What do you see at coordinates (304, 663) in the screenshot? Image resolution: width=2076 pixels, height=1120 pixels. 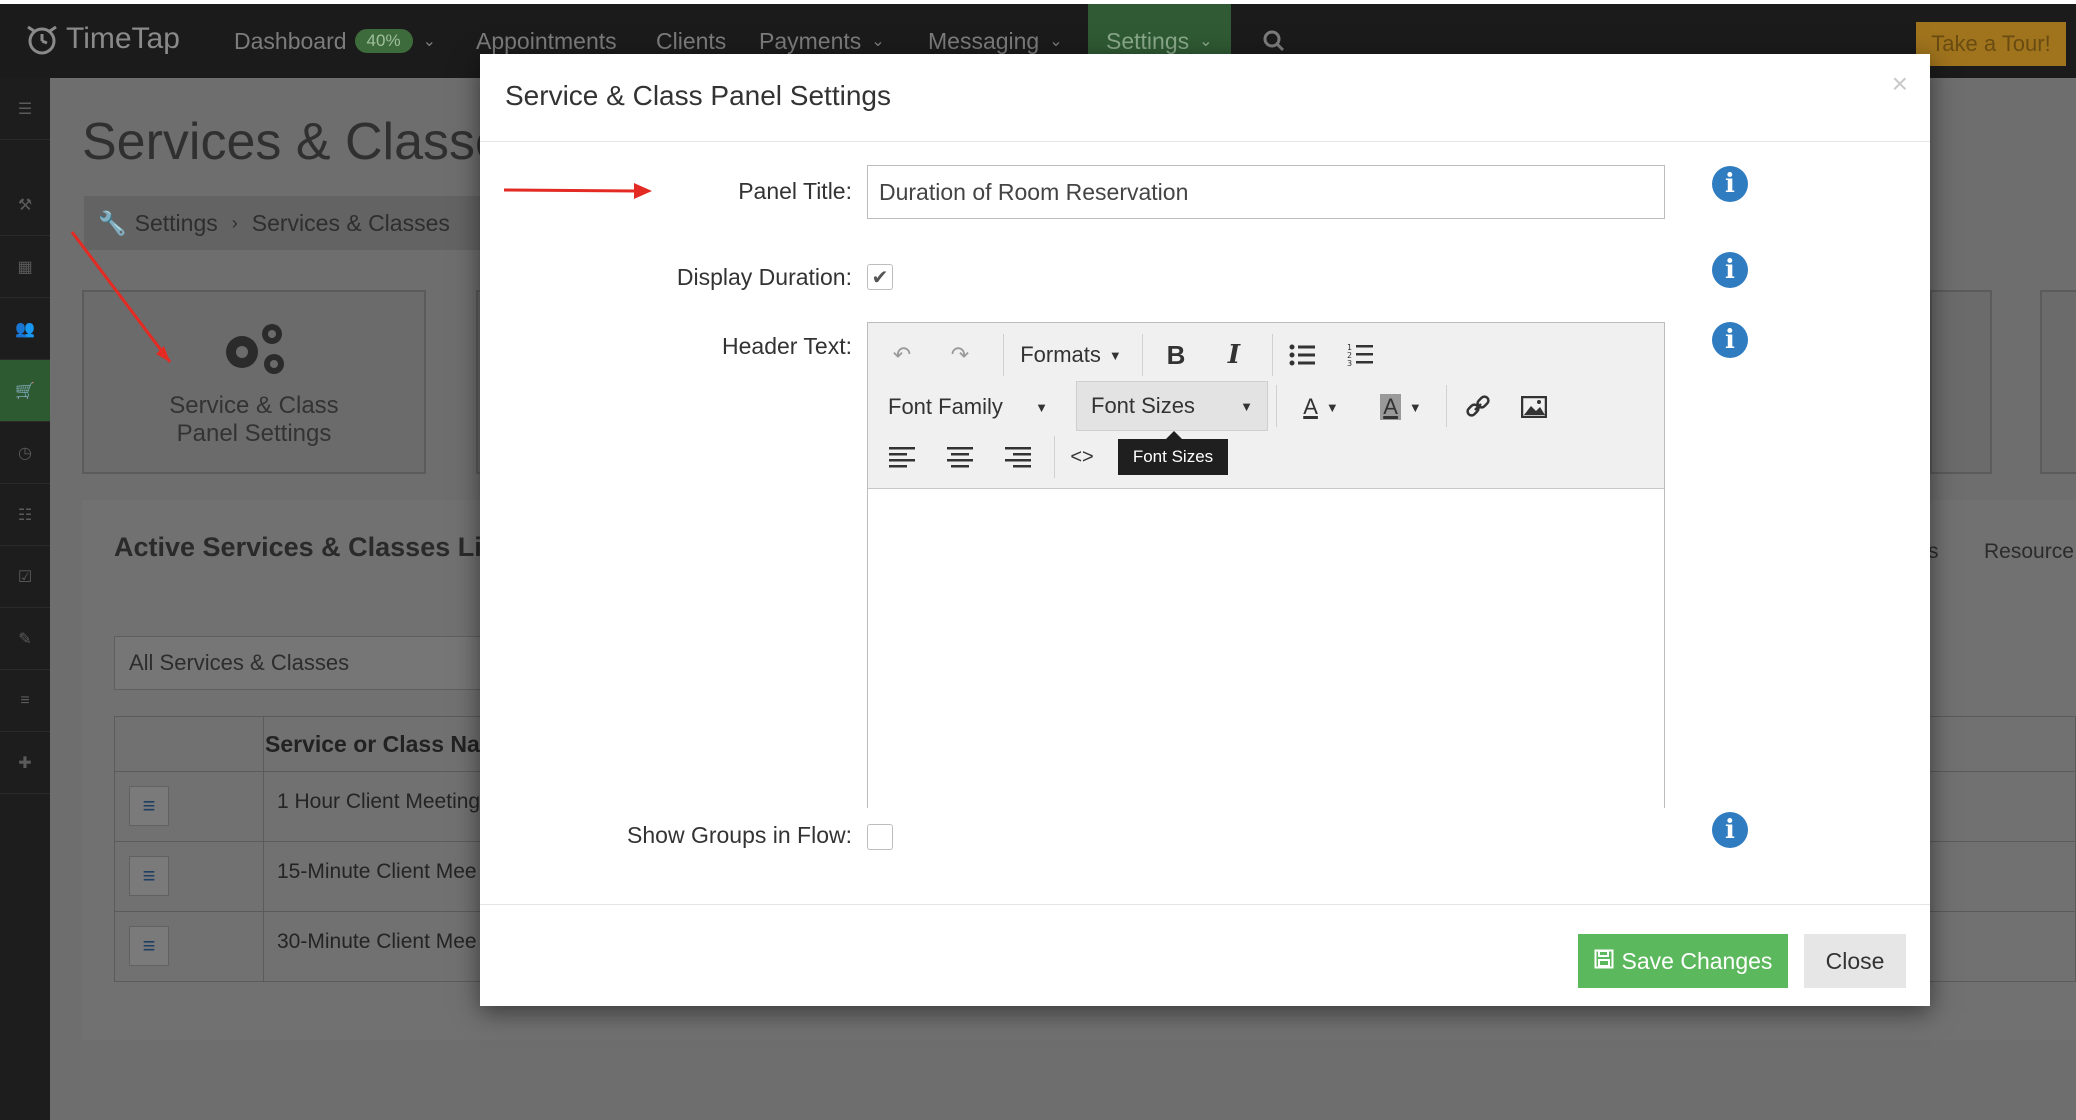 I see `services-filter-select: All Services & Classes` at bounding box center [304, 663].